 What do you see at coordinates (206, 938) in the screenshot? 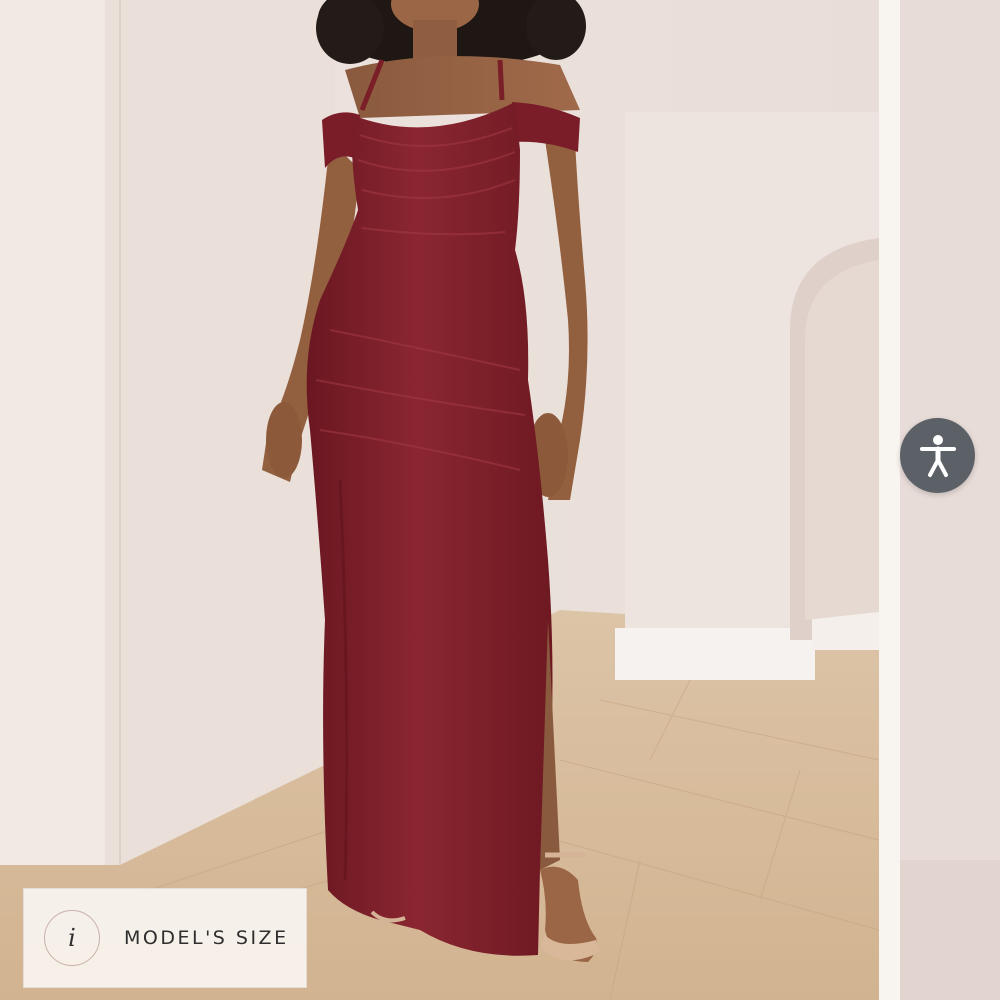
I see `models-size-label: MODEL'S SIZE` at bounding box center [206, 938].